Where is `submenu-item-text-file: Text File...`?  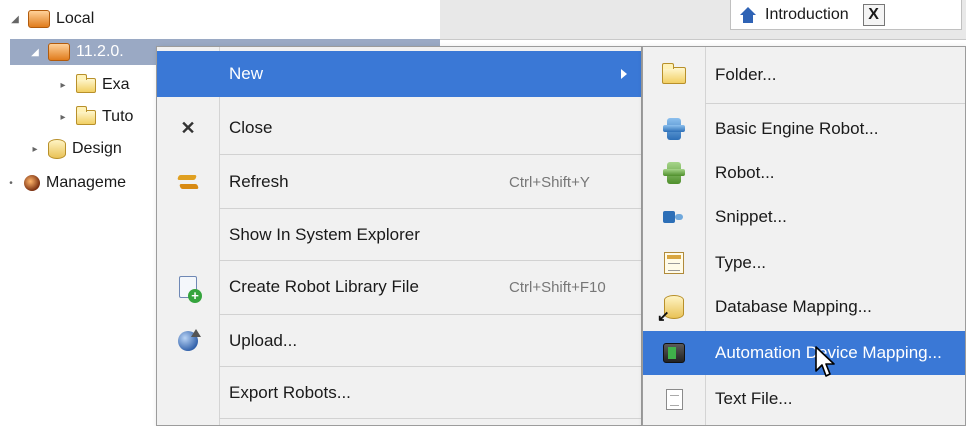
submenu-item-text-file: Text File... is located at coordinates (804, 399).